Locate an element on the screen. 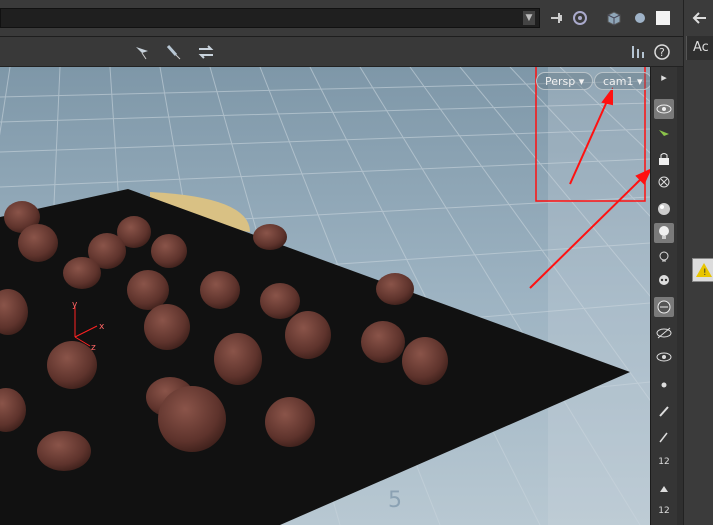  pen-icon is located at coordinates (664, 437).